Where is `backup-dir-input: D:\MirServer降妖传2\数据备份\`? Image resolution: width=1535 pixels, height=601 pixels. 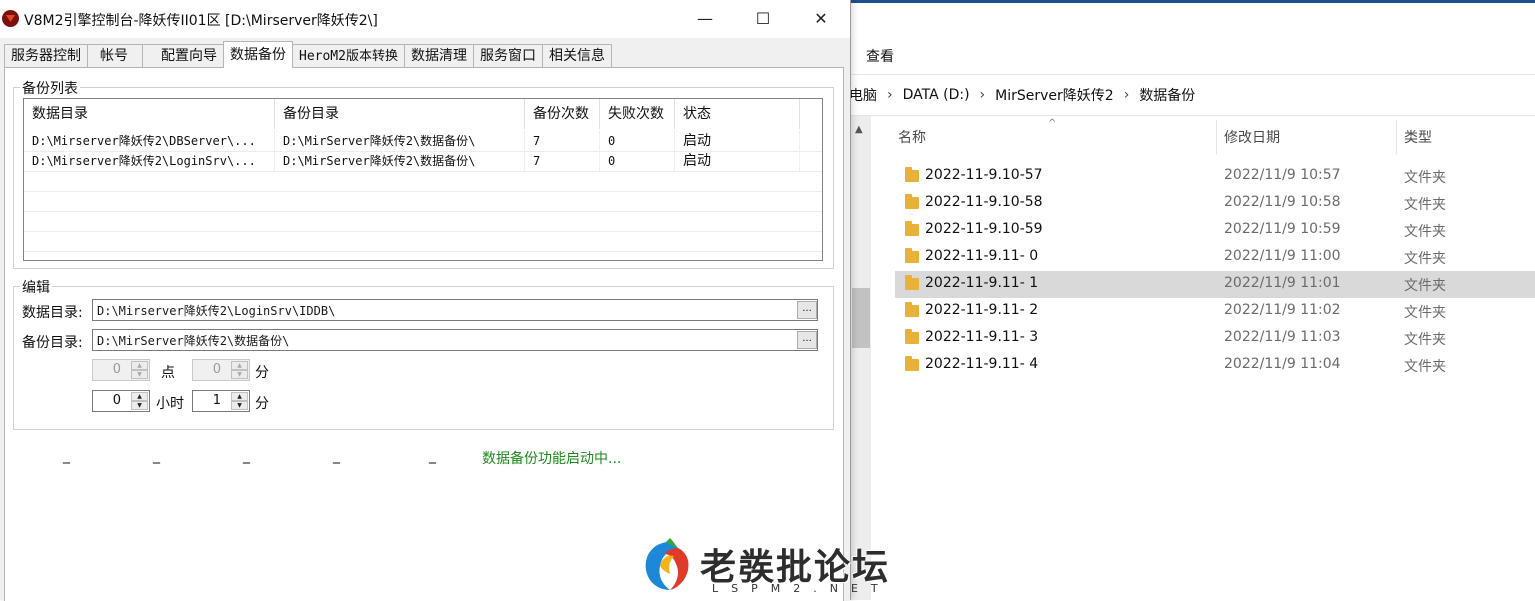
backup-dir-input: D:\MirServer降妖传2\数据备份\ is located at coordinates (455, 340).